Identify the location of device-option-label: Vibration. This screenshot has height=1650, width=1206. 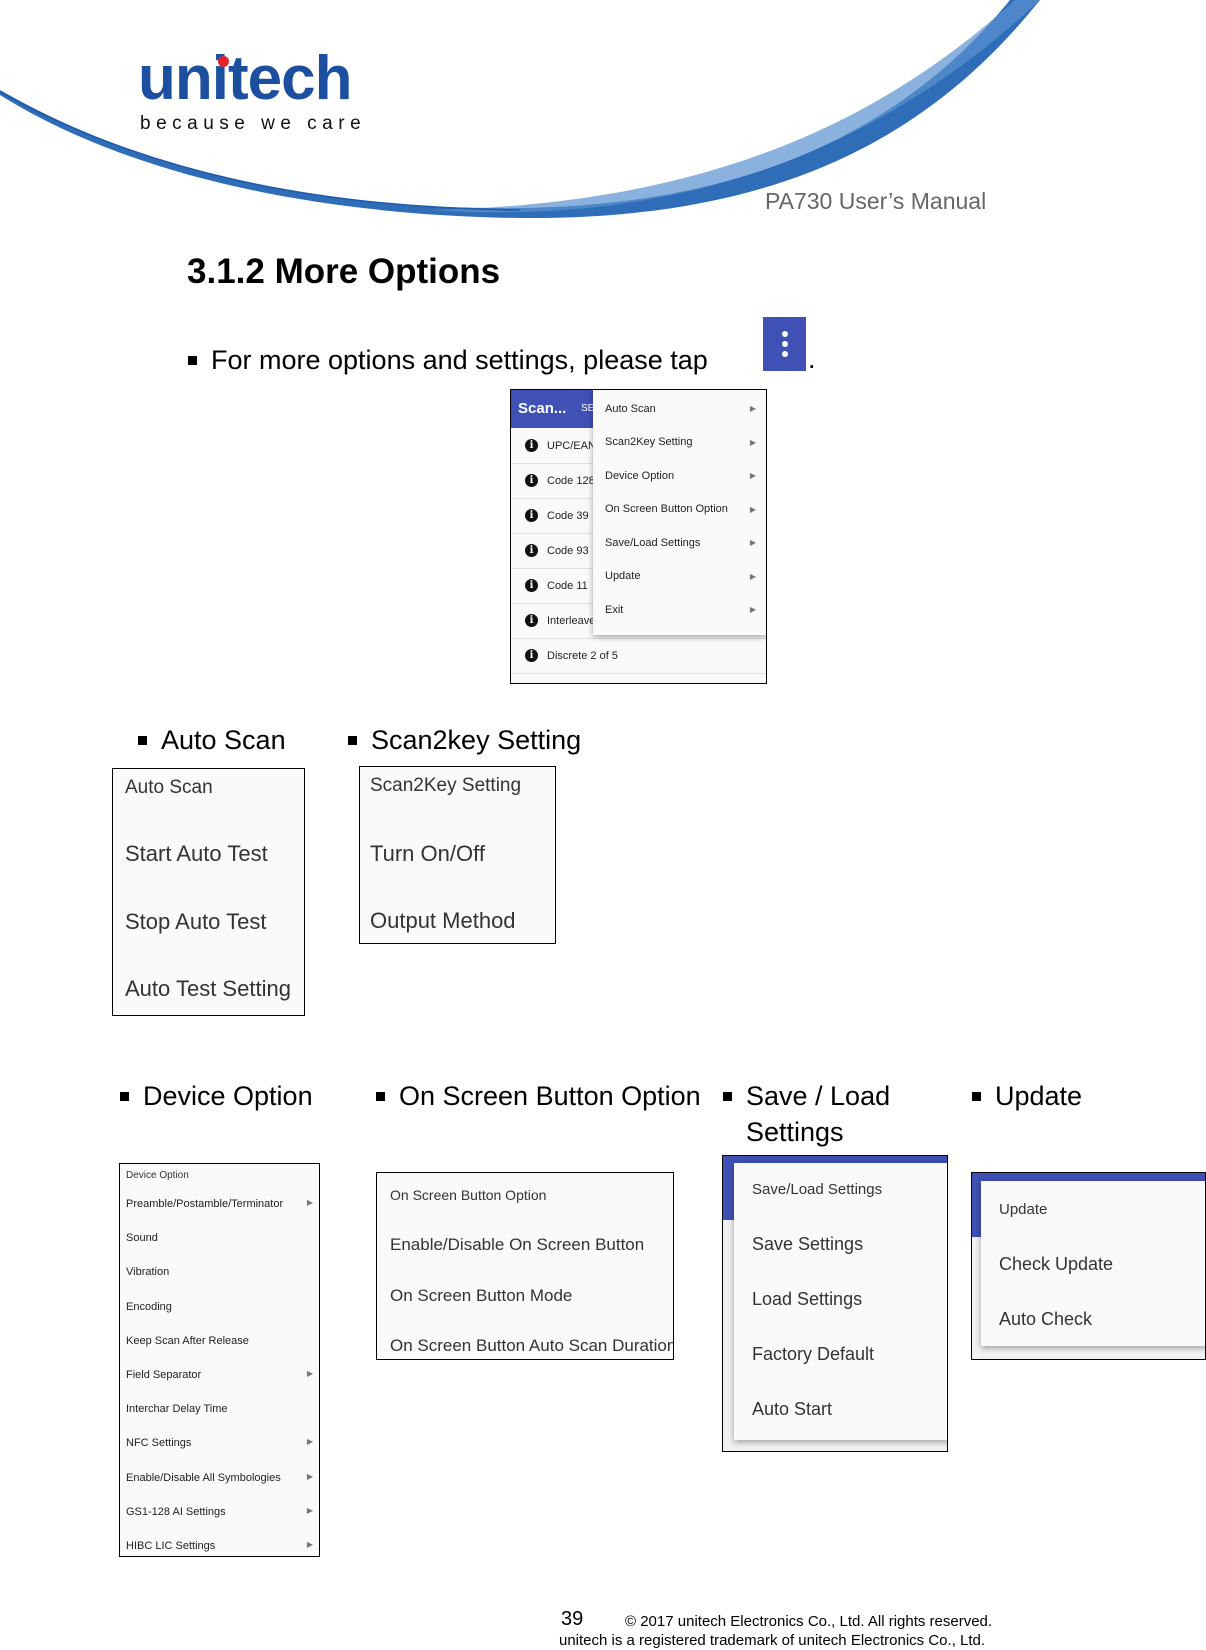
(148, 1272).